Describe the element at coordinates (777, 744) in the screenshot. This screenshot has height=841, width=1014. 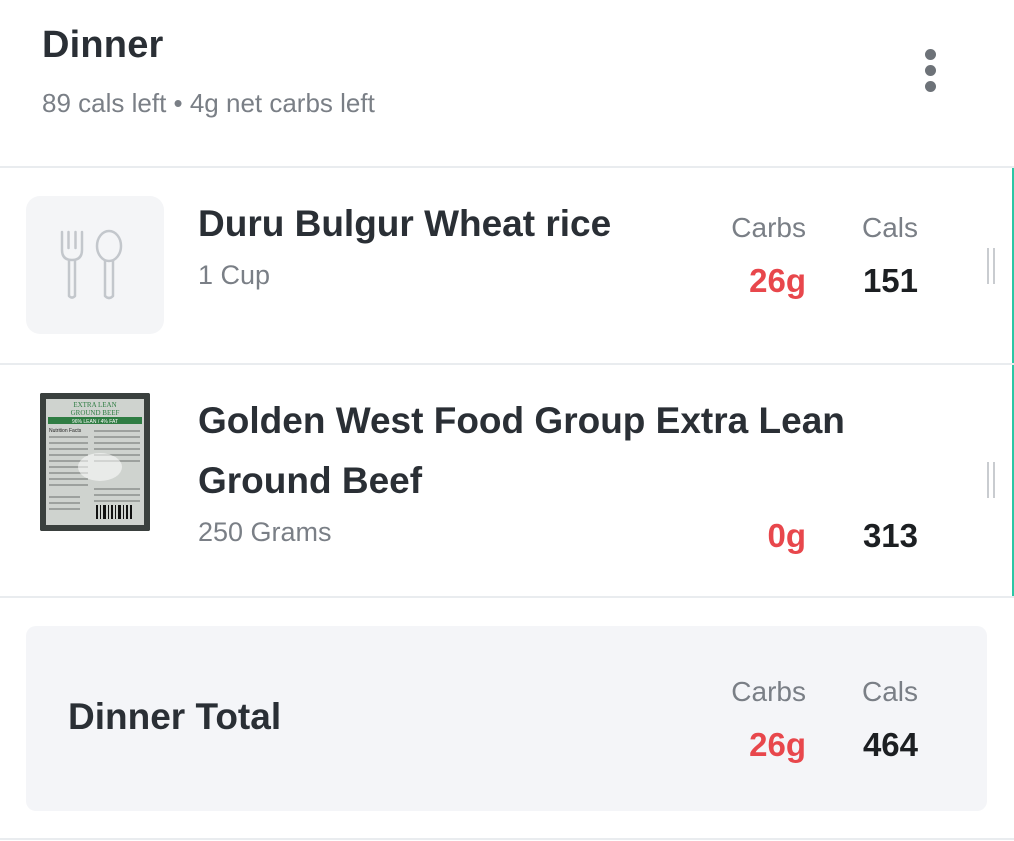
I see `total-carbs-value: 26g` at that location.